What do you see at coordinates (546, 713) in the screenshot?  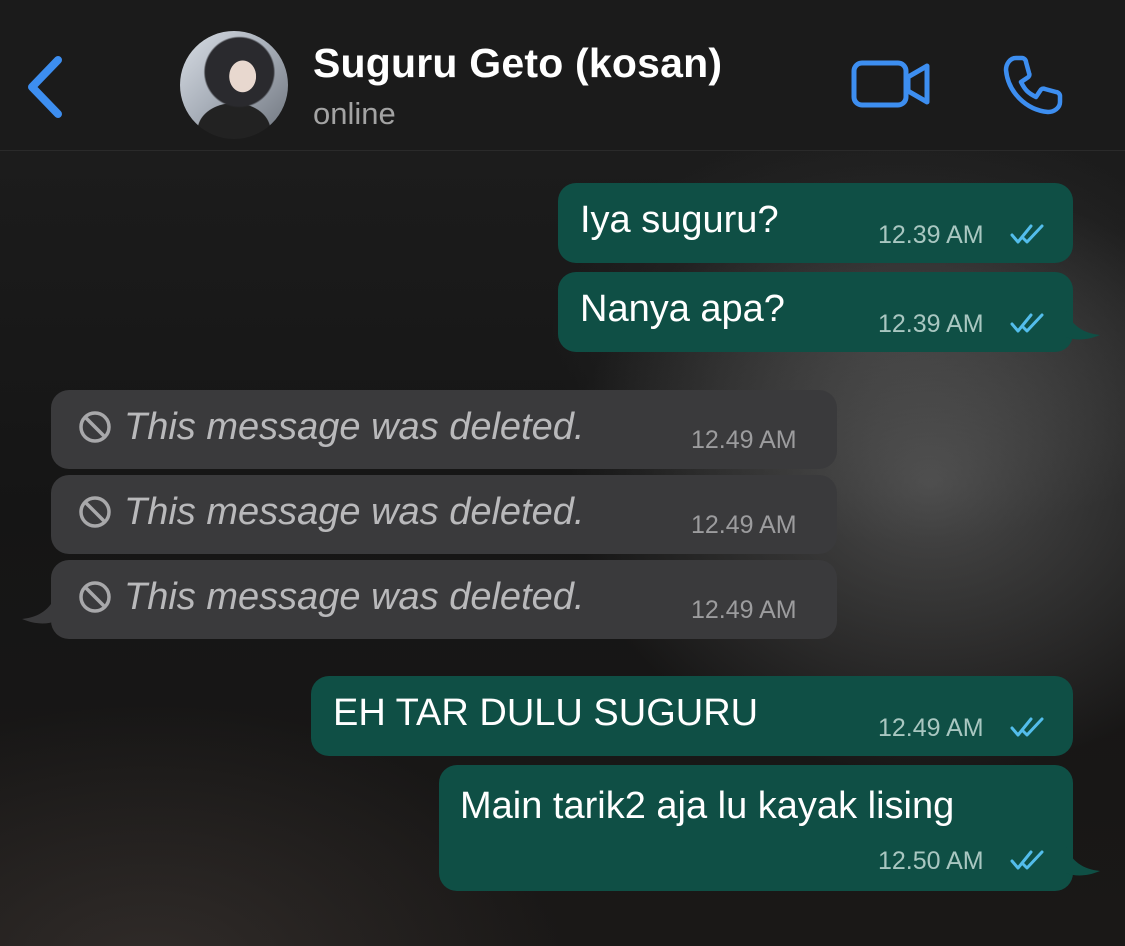 I see `message-text: EH TAR DULU SUGURU` at bounding box center [546, 713].